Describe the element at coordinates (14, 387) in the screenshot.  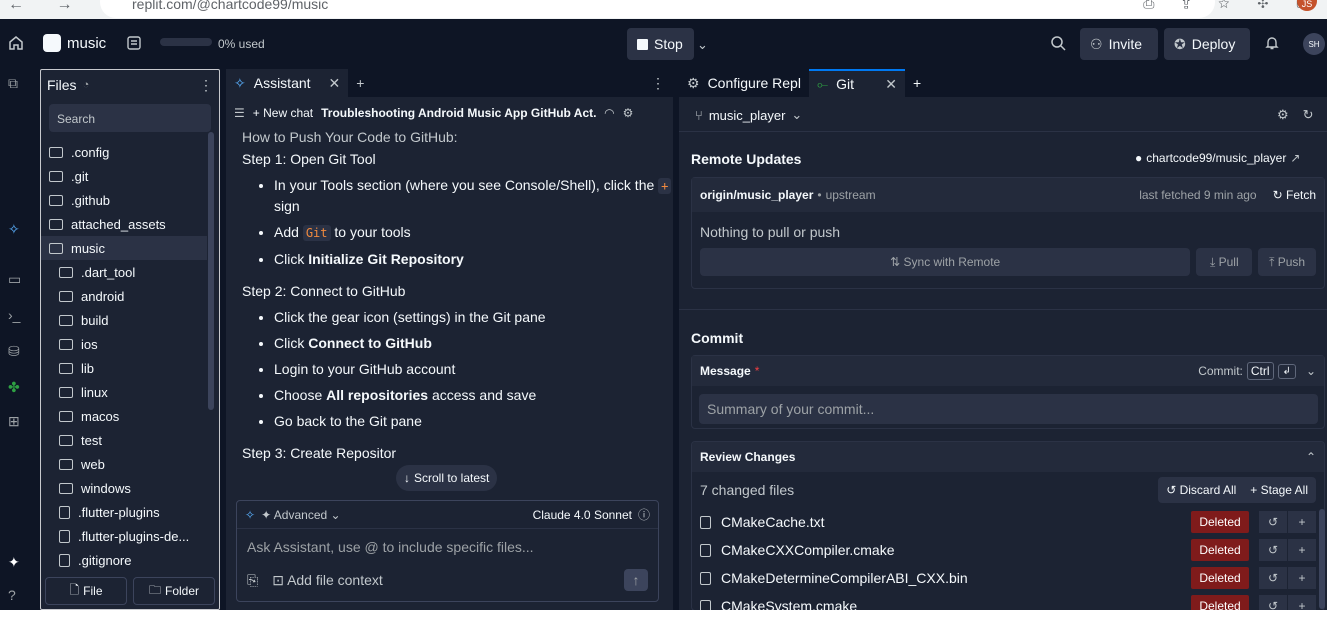
I see `git-tool-icon: ✤` at that location.